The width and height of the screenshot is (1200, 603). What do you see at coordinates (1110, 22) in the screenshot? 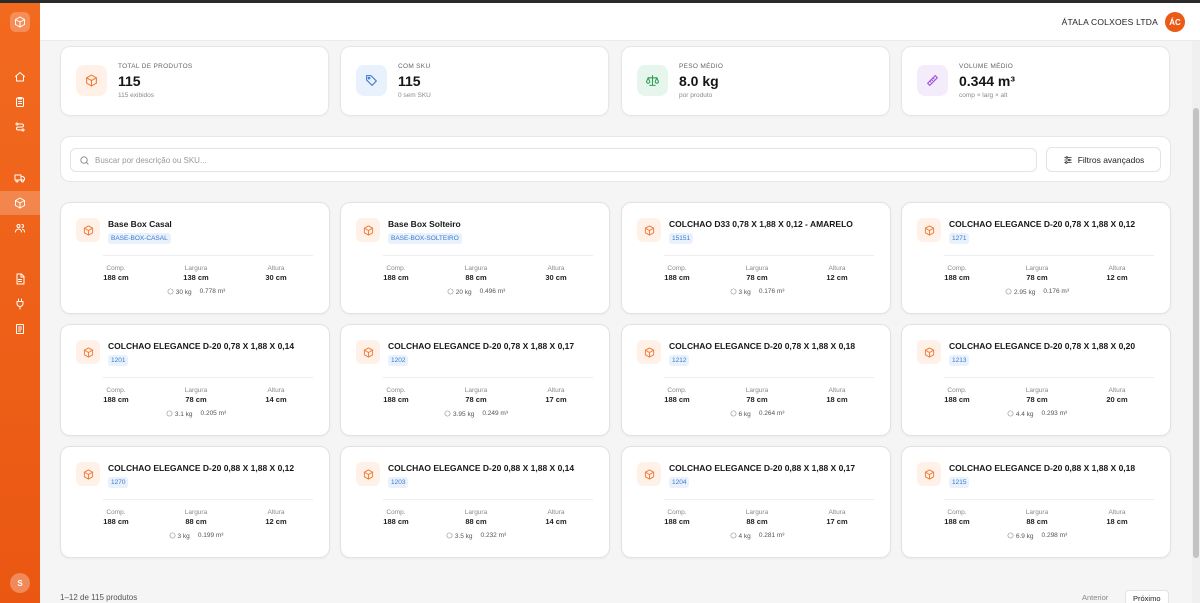
I see `company-name: ÁTALA COLXOES LTDA` at bounding box center [1110, 22].